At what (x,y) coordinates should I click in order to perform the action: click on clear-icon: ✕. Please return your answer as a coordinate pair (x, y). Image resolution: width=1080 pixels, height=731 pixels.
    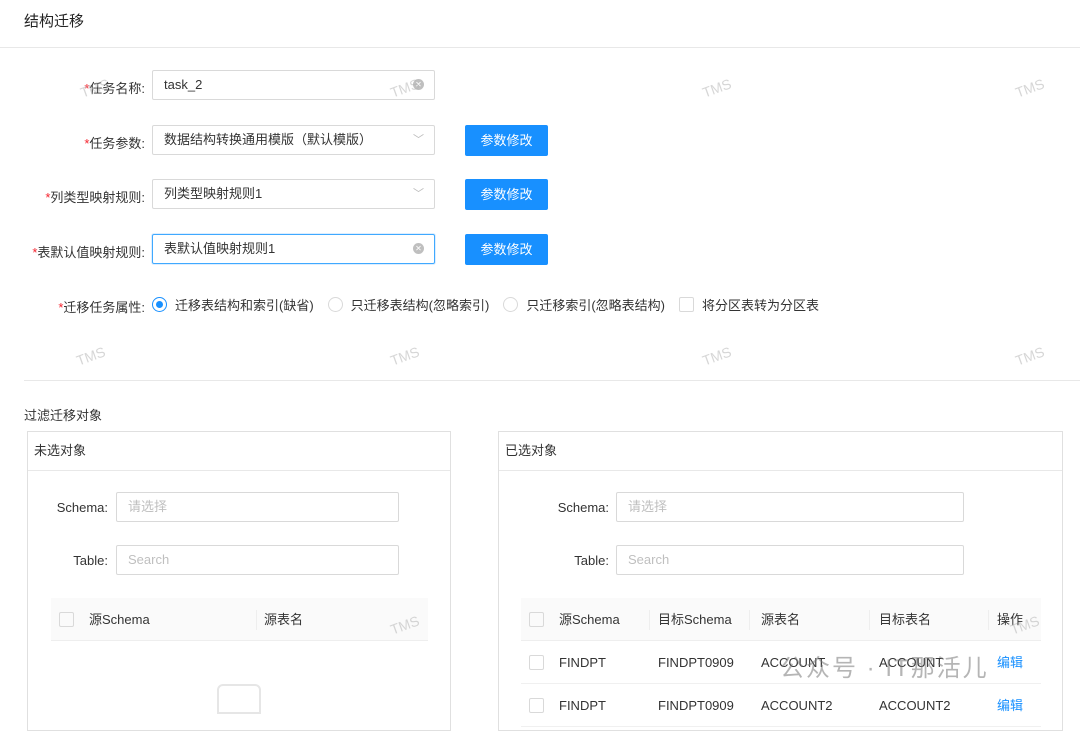
    Looking at the image, I should click on (418, 248).